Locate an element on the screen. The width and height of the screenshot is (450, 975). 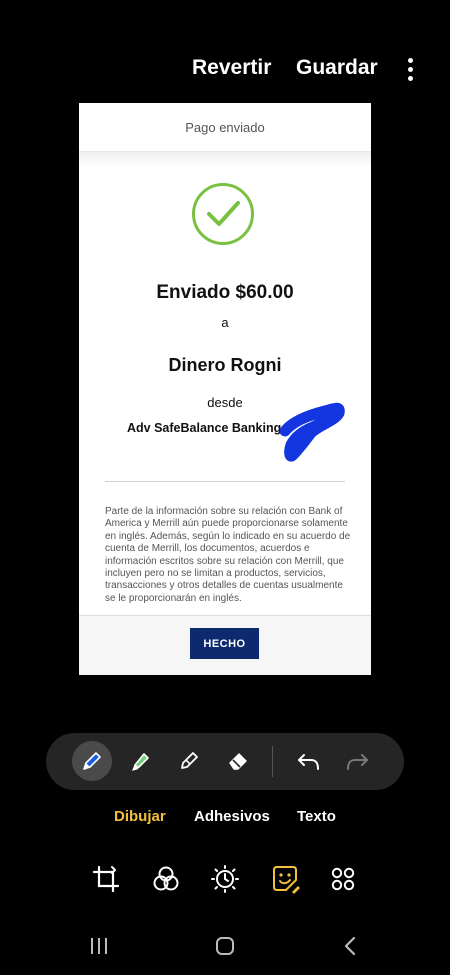
top-action-bar: Revertir Guardar is located at coordinates (225, 71).